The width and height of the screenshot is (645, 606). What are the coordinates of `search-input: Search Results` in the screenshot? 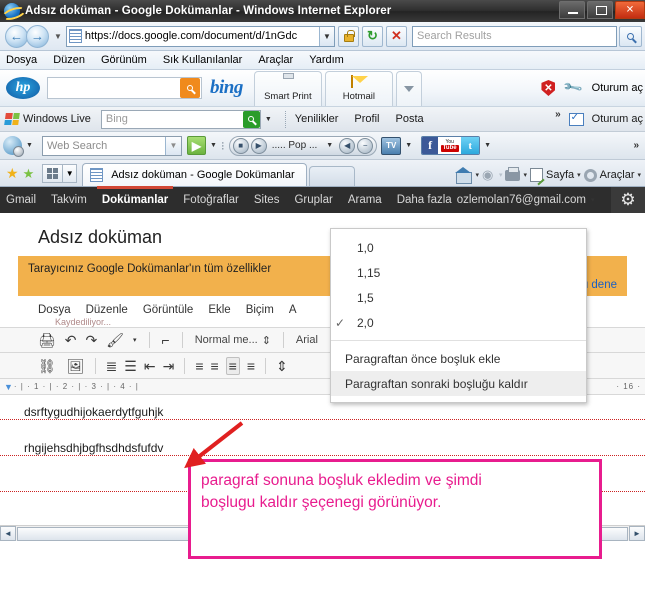 It's located at (514, 36).